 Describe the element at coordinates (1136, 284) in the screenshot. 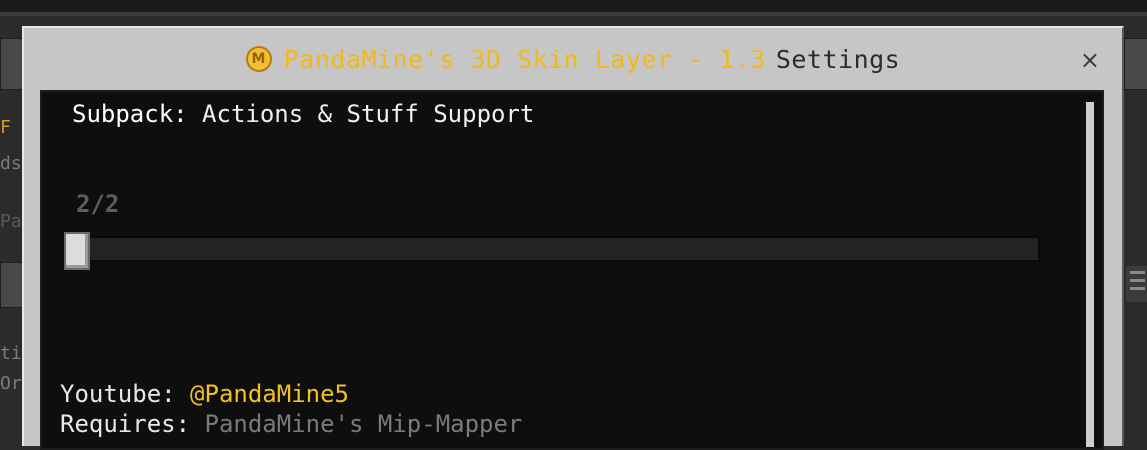

I see `settings-icon` at that location.